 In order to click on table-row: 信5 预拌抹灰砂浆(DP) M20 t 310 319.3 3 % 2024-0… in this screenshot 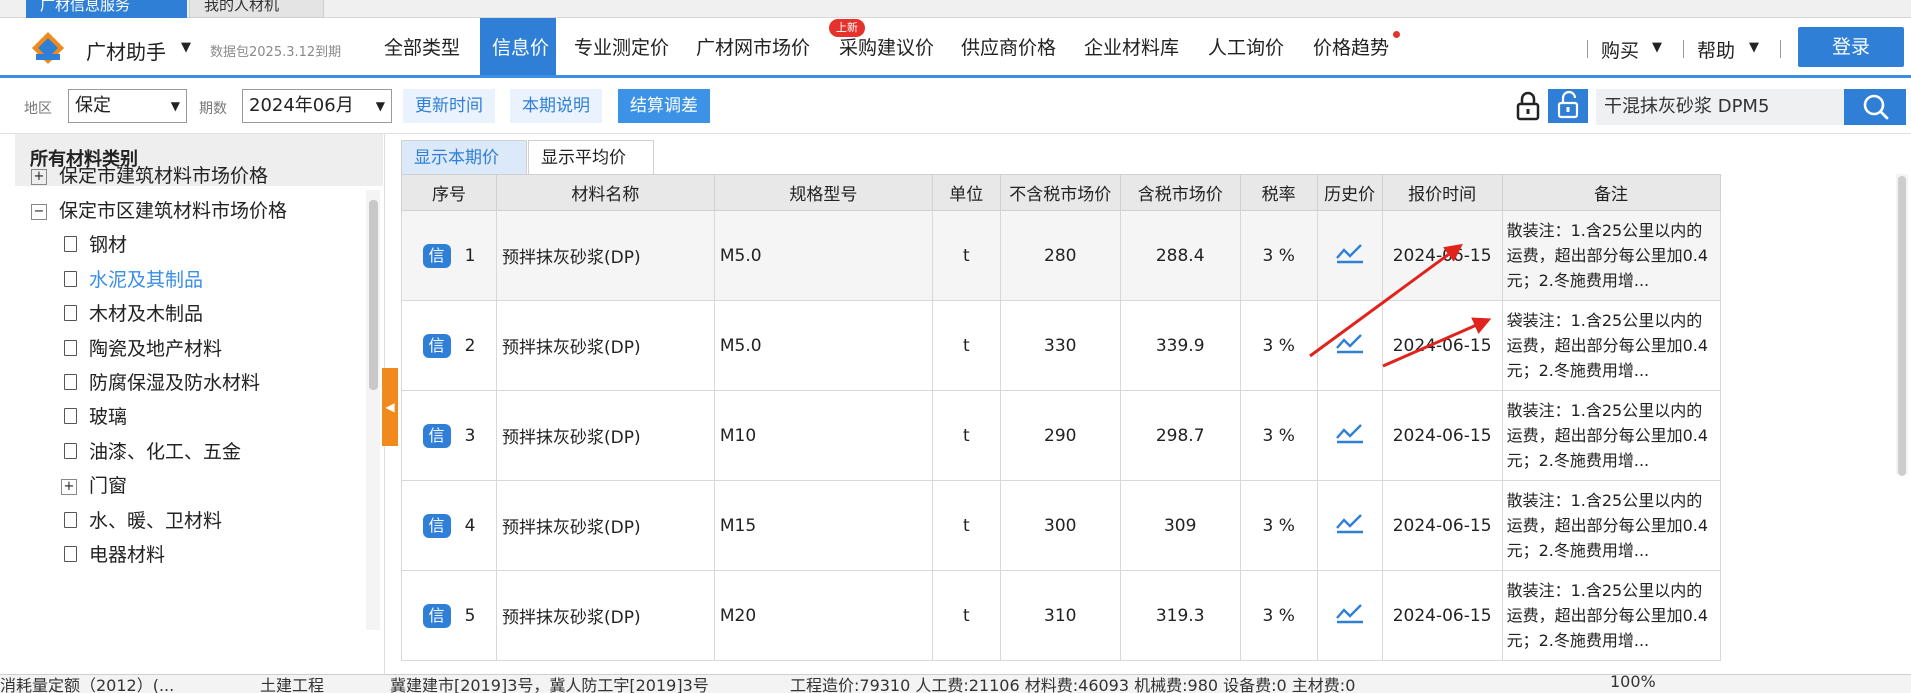, I will do `click(1148, 615)`.